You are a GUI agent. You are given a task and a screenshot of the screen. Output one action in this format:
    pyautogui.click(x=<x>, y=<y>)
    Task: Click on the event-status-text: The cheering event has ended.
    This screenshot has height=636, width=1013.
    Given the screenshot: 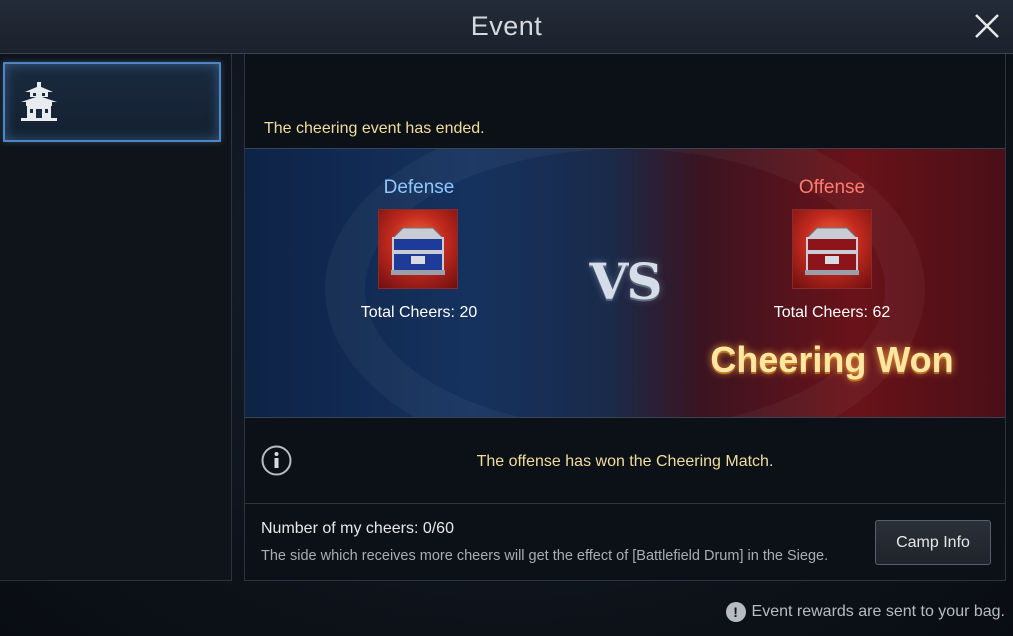 What is the action you would take?
    pyautogui.click(x=374, y=128)
    